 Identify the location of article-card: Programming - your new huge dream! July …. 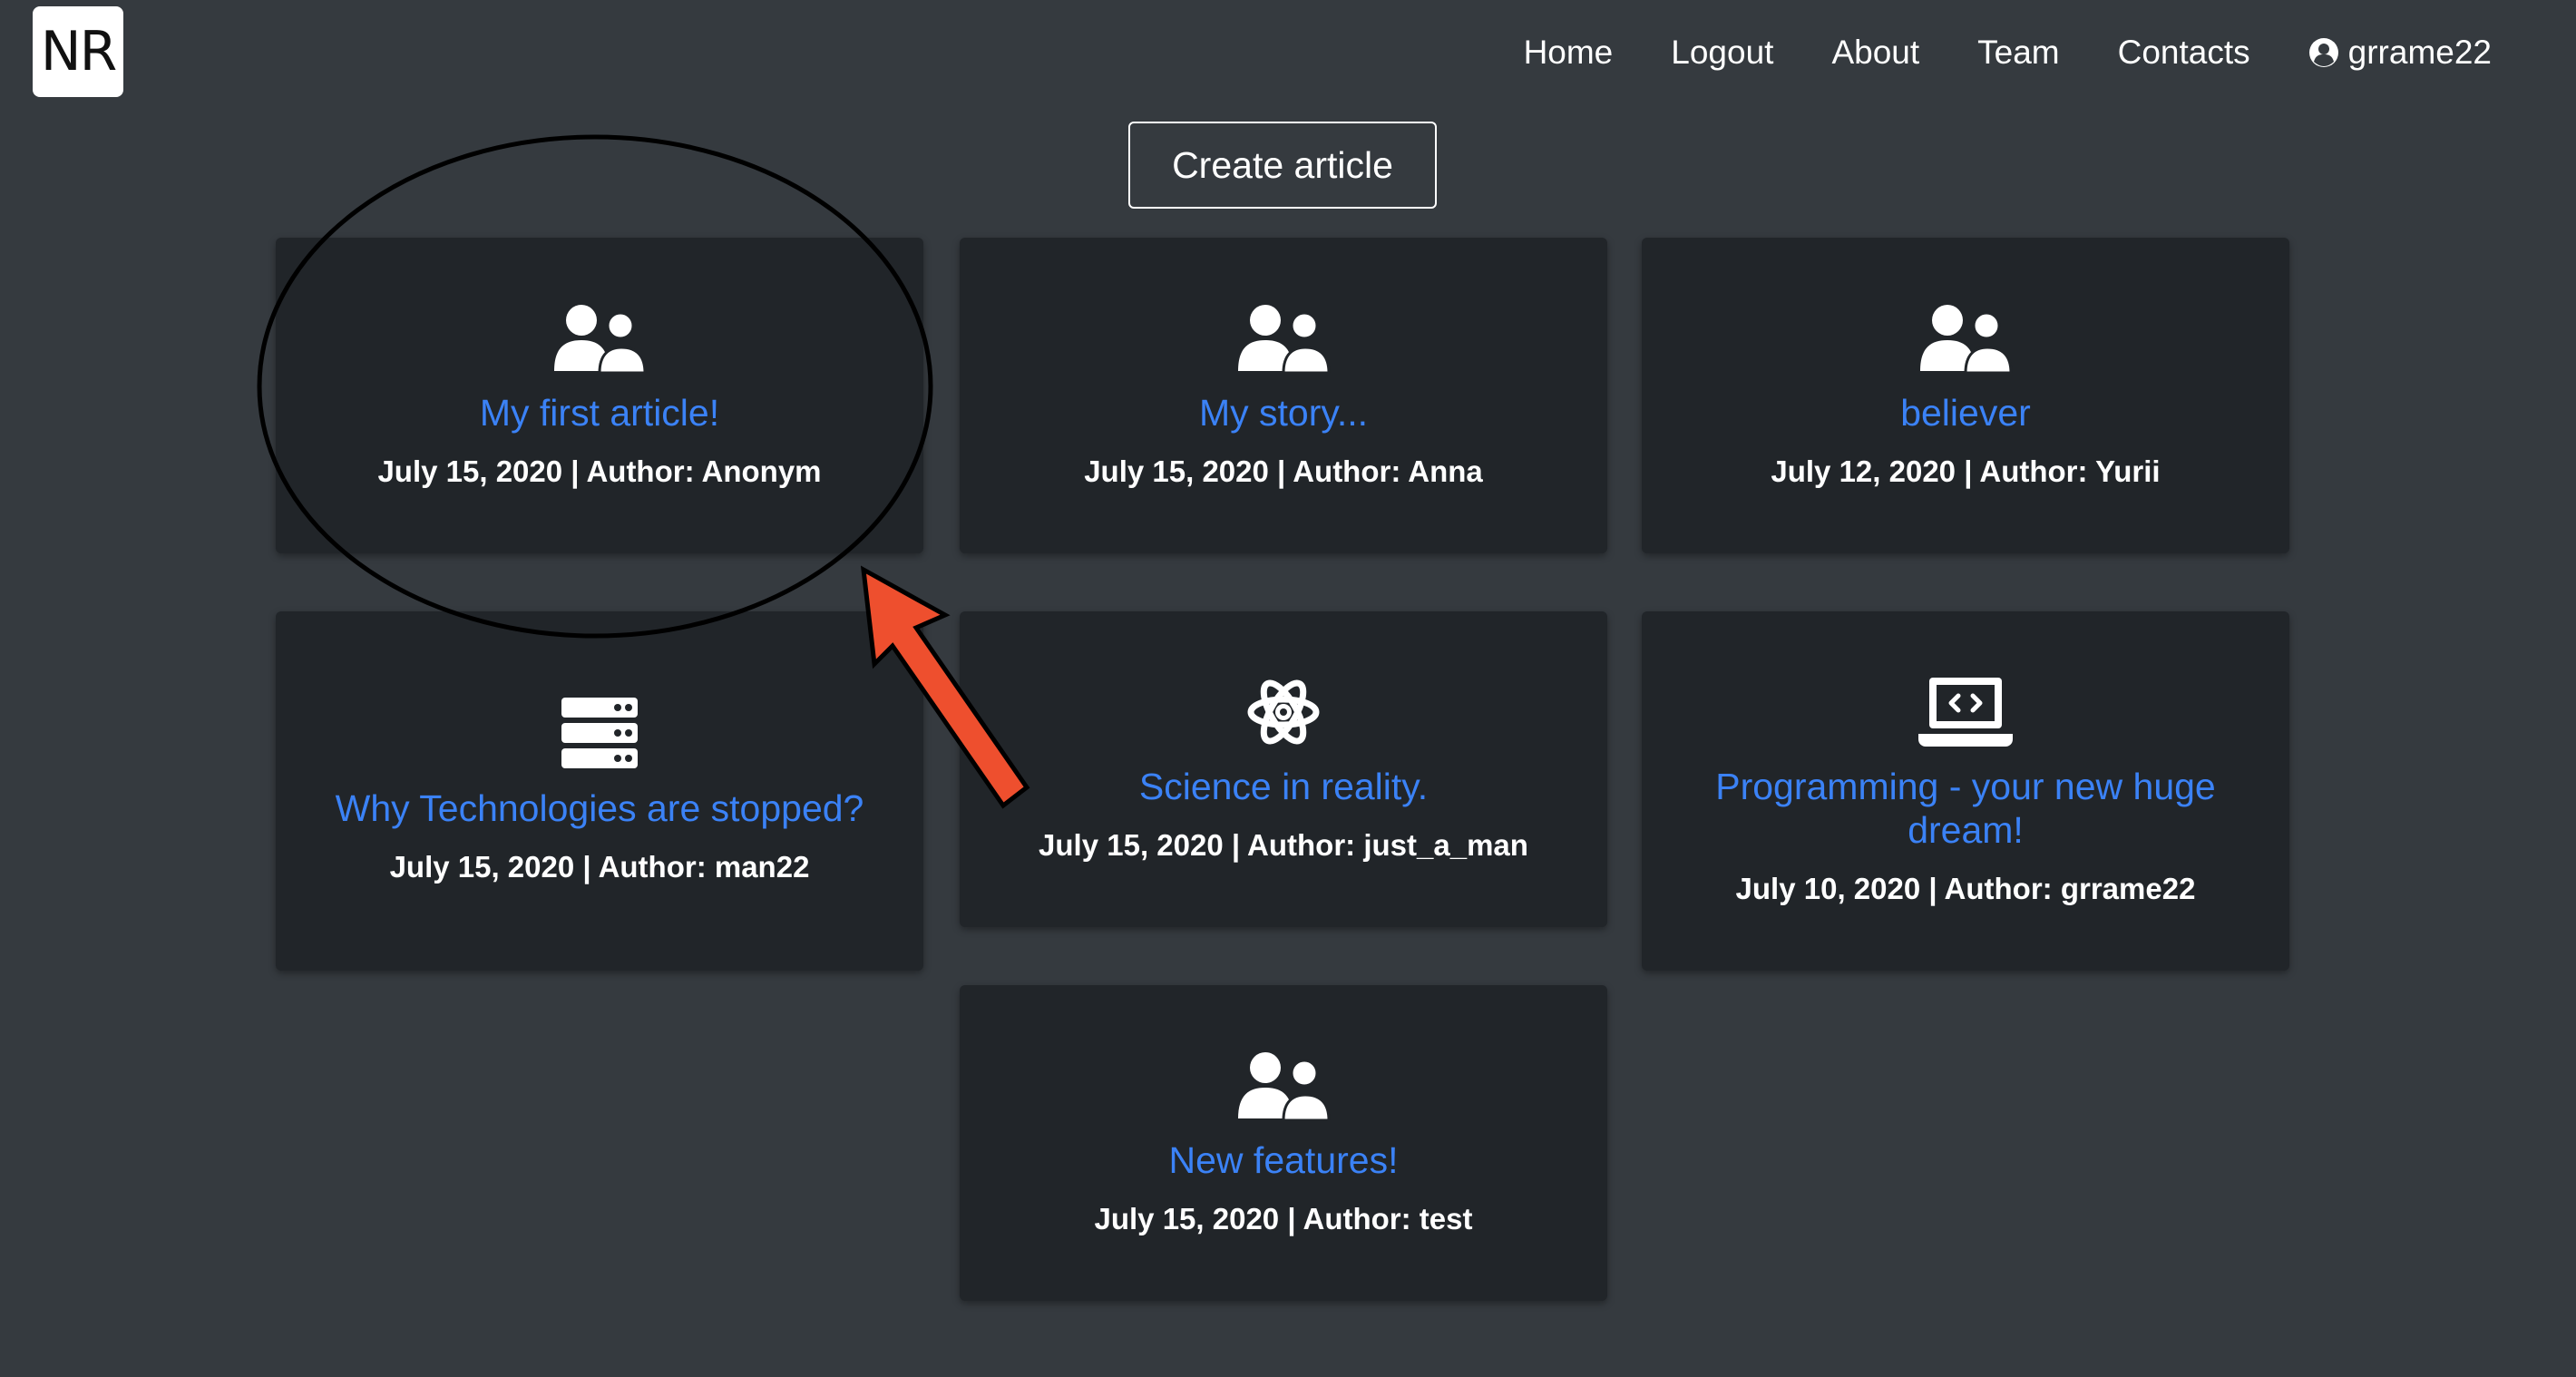
(1965, 791).